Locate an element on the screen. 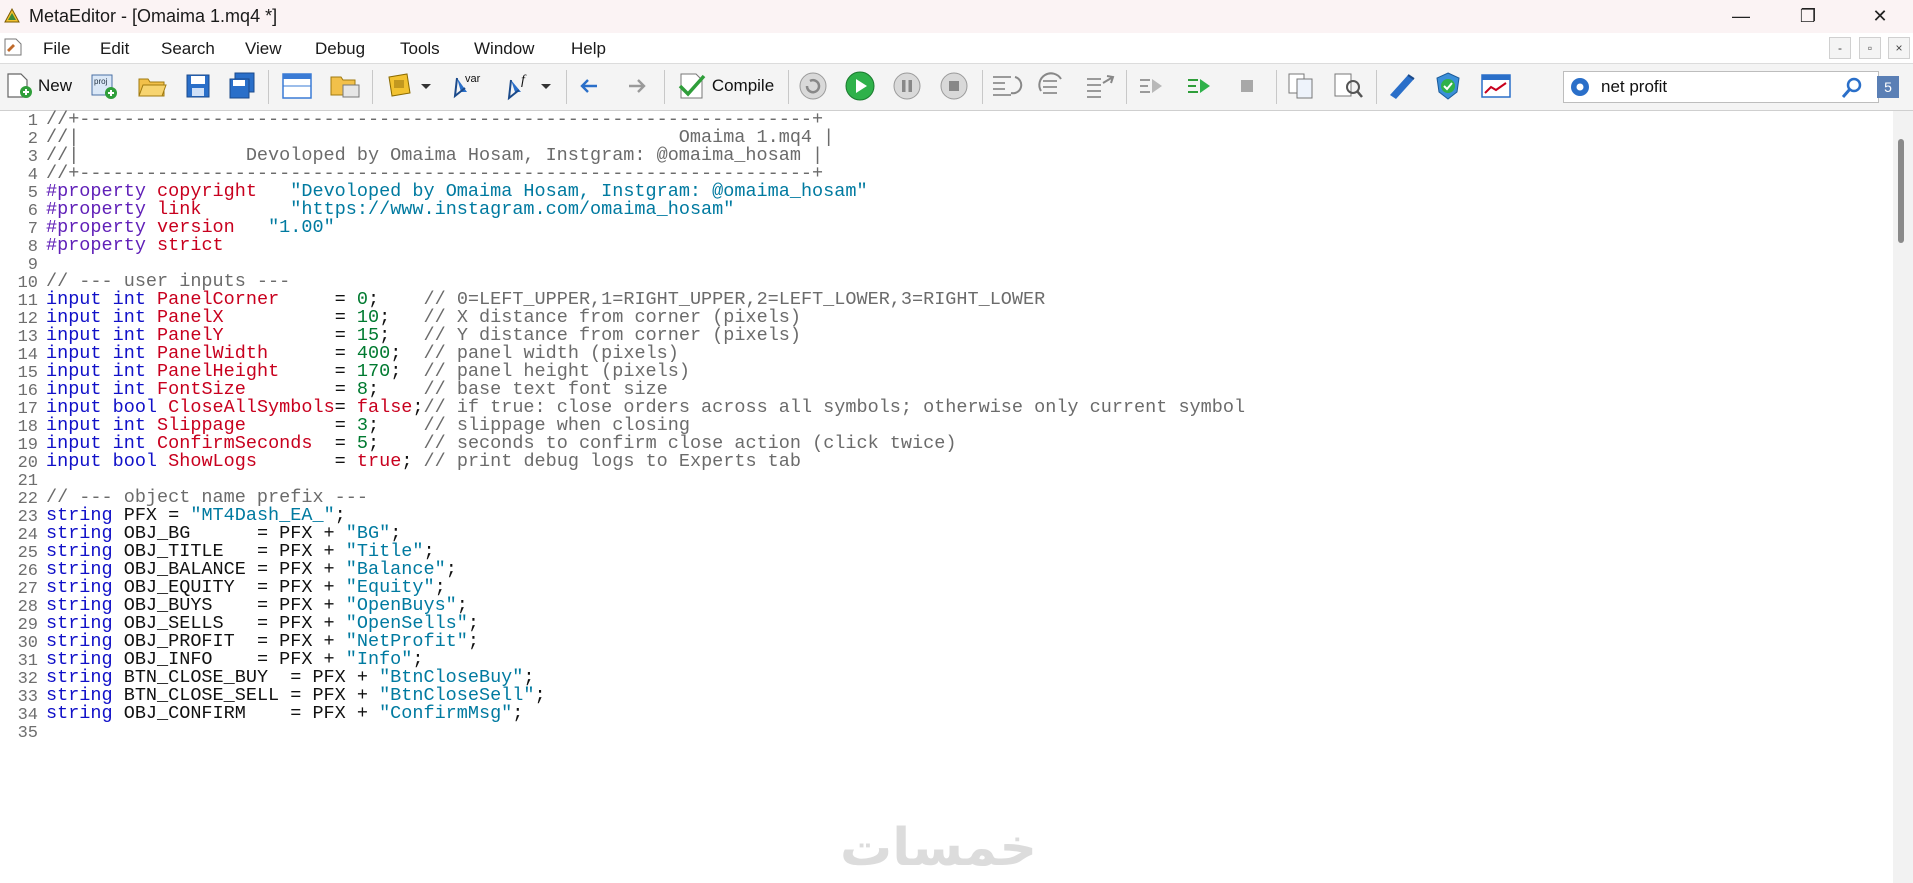 The height and width of the screenshot is (883, 1913). search-icon is located at coordinates (1852, 88).